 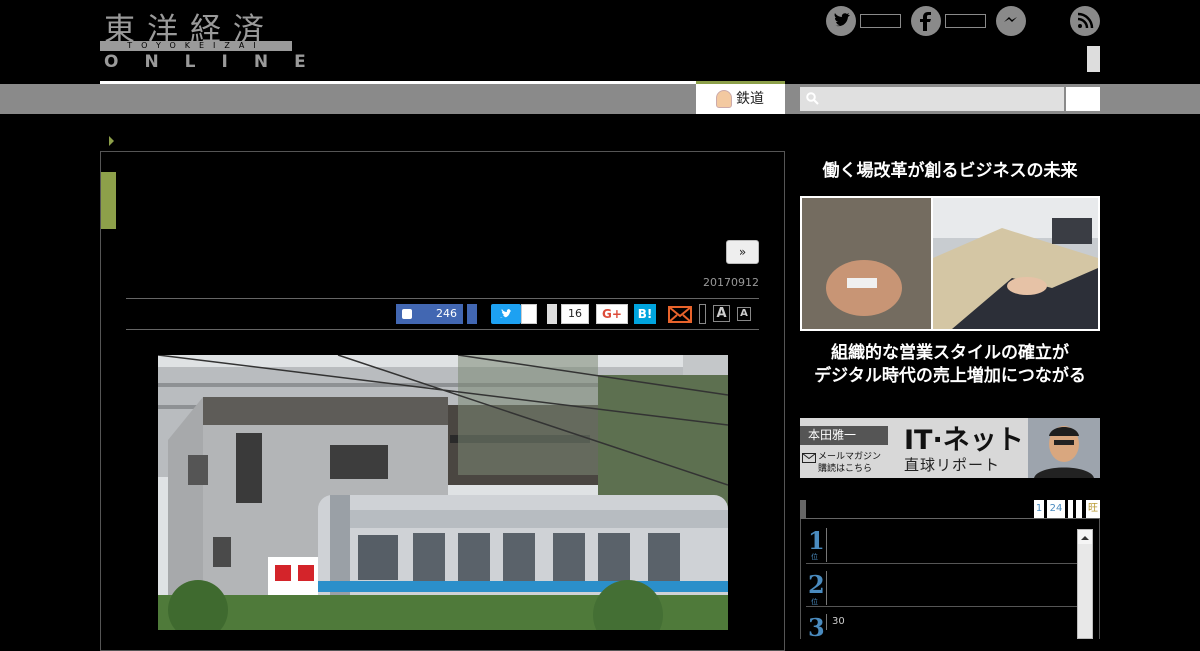 What do you see at coordinates (680, 314) in the screenshot?
I see `mail-icon` at bounding box center [680, 314].